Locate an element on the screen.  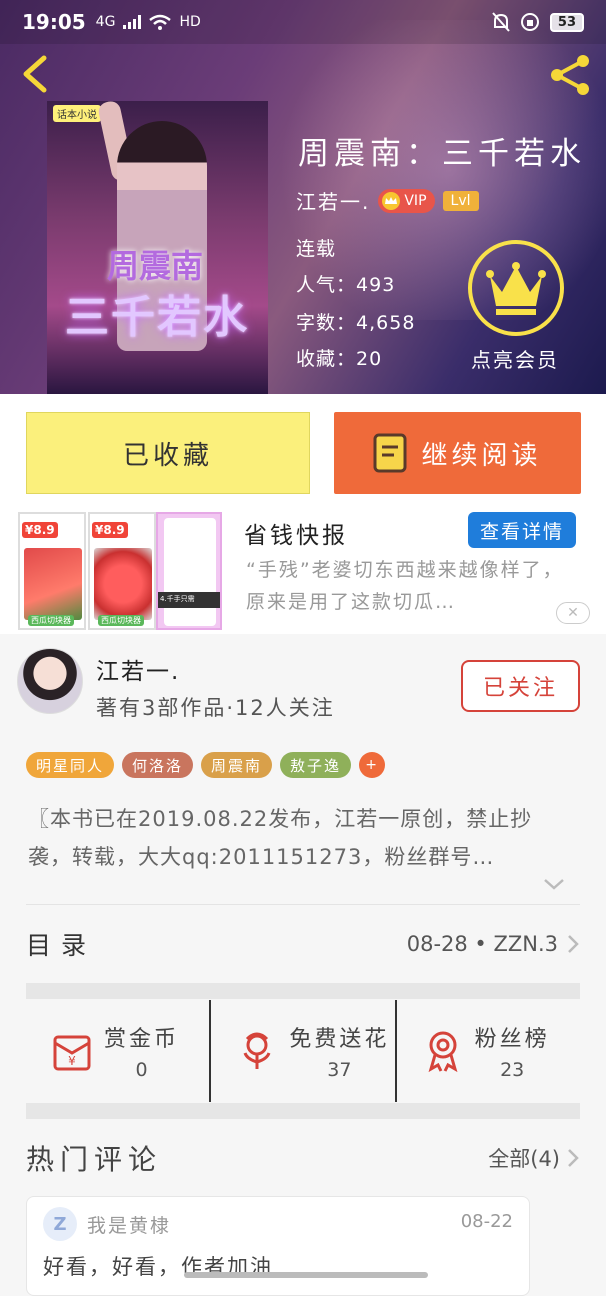
red-envelope-icon: ¥ is located at coordinates (72, 1053).